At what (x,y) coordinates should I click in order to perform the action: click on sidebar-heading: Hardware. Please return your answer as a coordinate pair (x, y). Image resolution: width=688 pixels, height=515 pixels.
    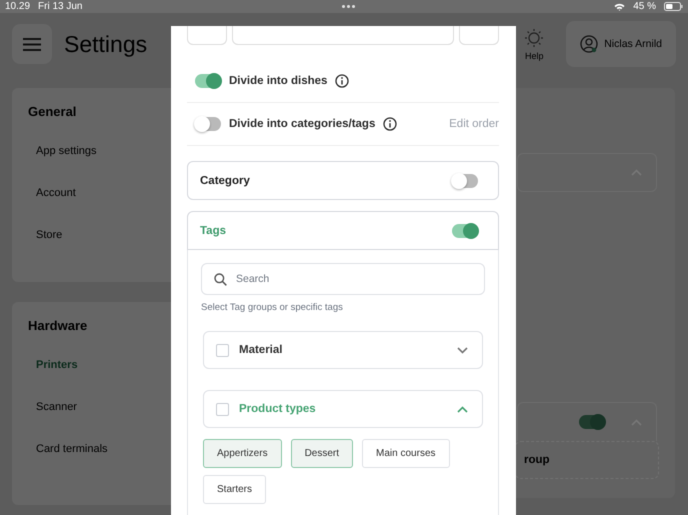
    Looking at the image, I should click on (58, 325).